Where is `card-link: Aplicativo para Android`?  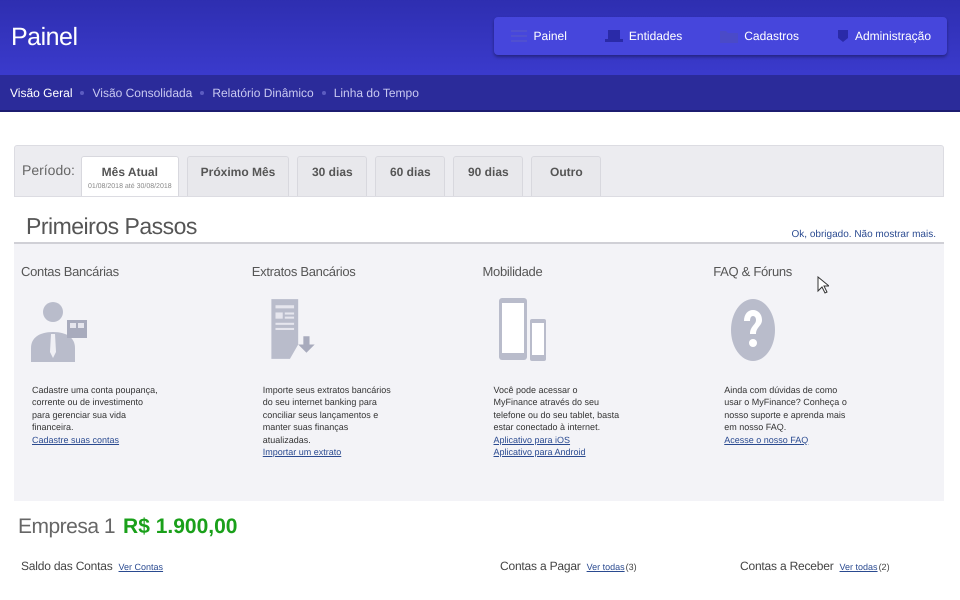 card-link: Aplicativo para Android is located at coordinates (540, 452).